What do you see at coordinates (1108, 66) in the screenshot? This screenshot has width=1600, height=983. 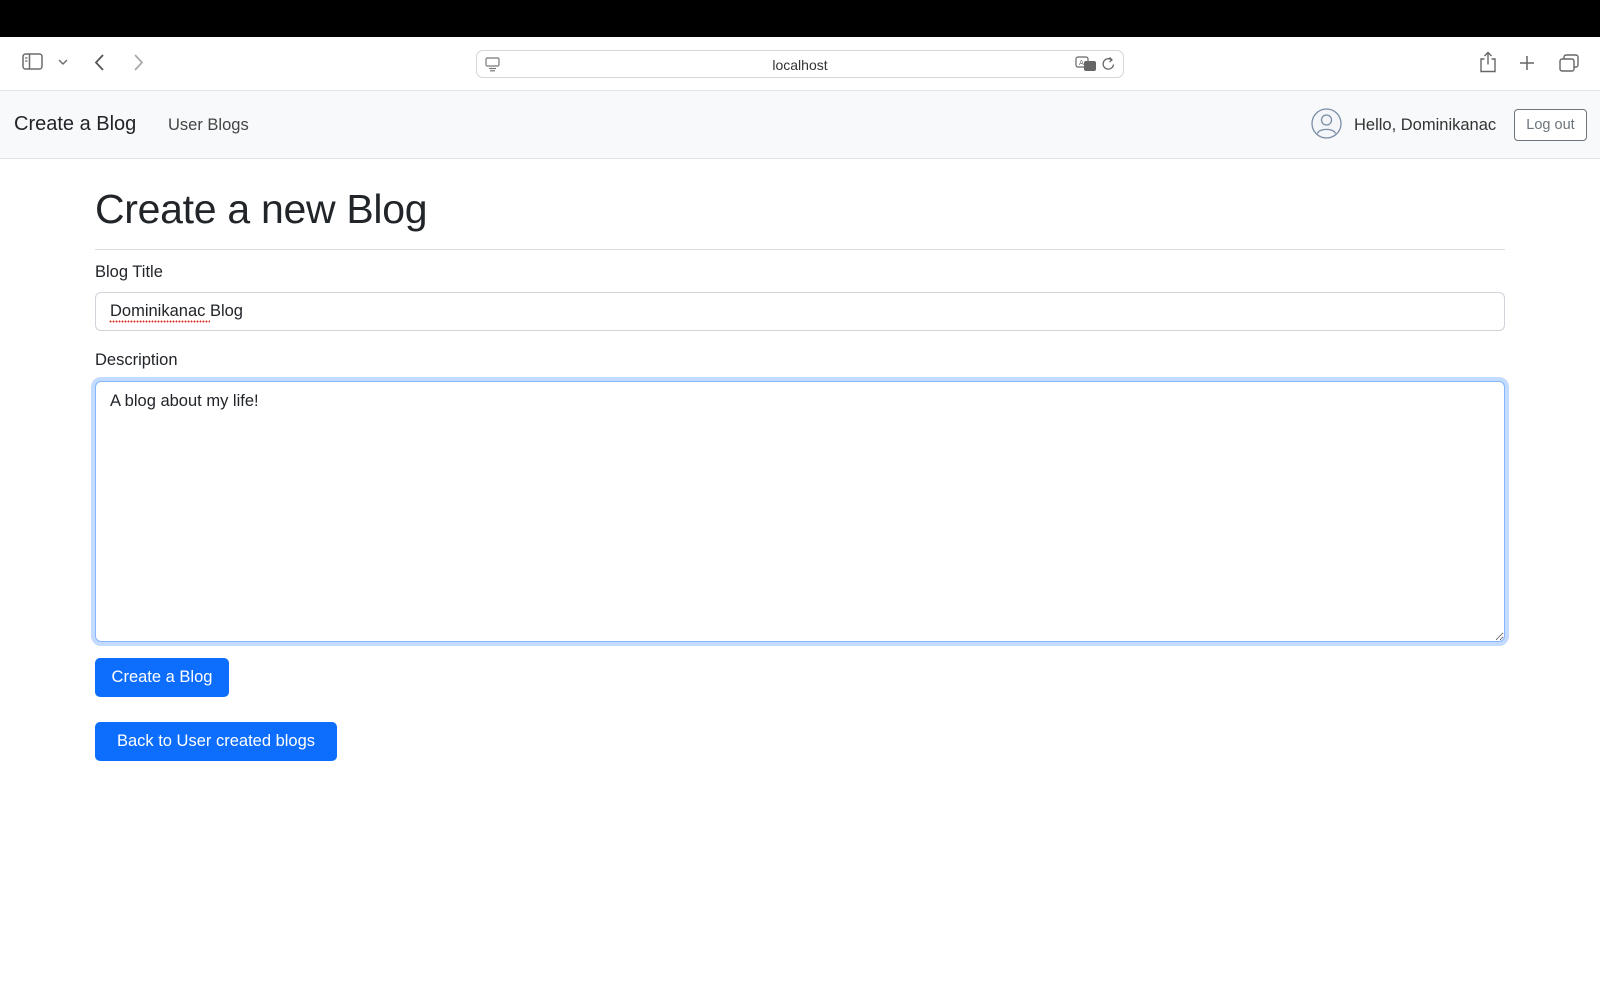 I see `reload-icon` at bounding box center [1108, 66].